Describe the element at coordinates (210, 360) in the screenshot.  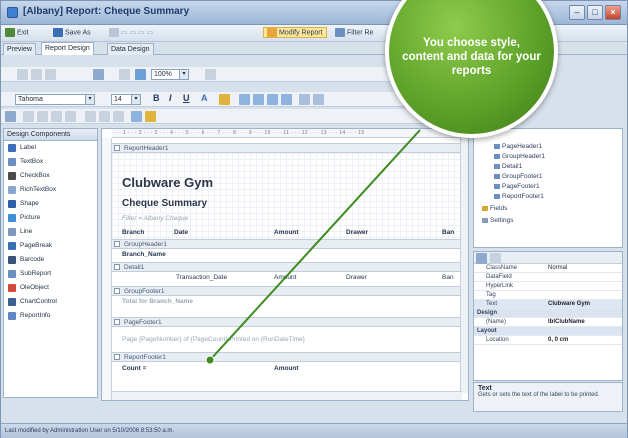
I see `pointer-dot` at that location.